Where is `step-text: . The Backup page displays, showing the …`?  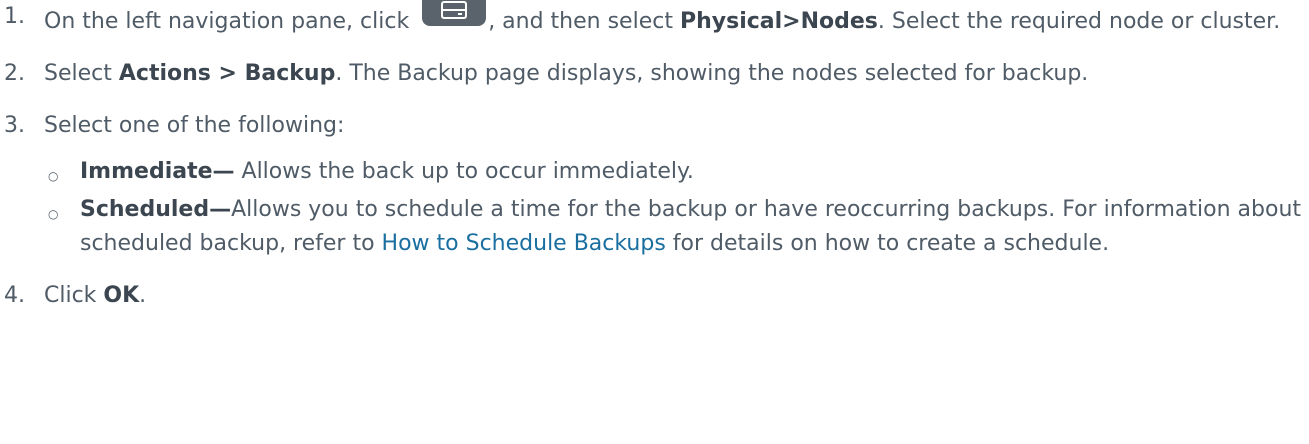
step-text: . The Backup page displays, showing the … is located at coordinates (712, 73).